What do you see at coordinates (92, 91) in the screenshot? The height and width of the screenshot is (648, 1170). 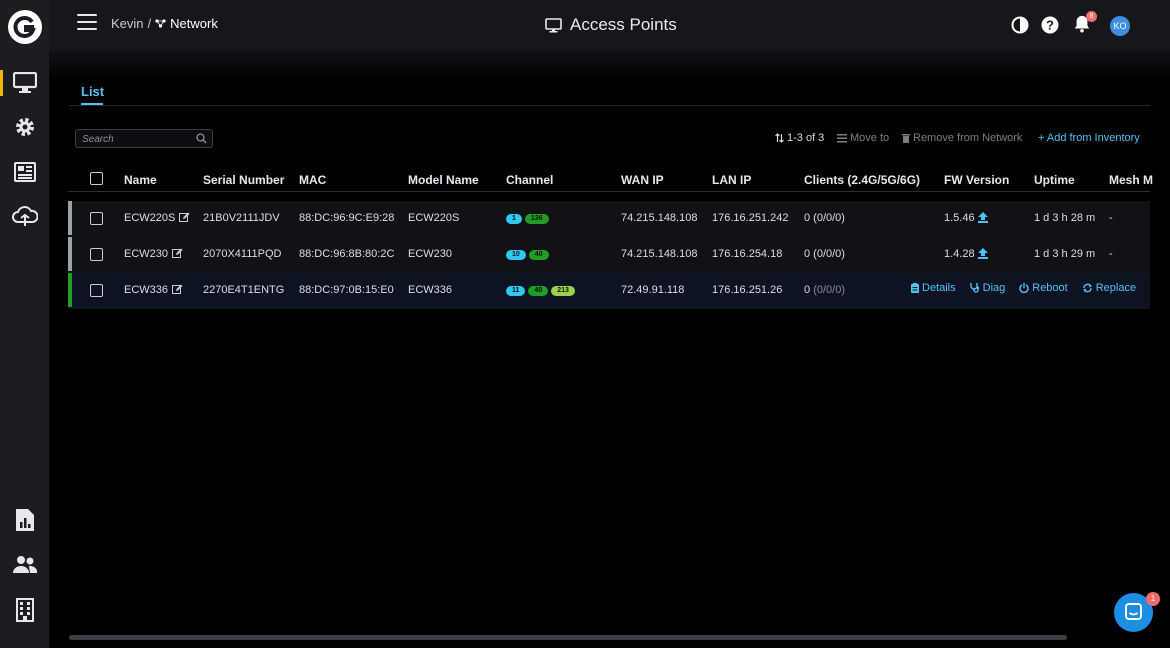 I see `tab-list: List` at bounding box center [92, 91].